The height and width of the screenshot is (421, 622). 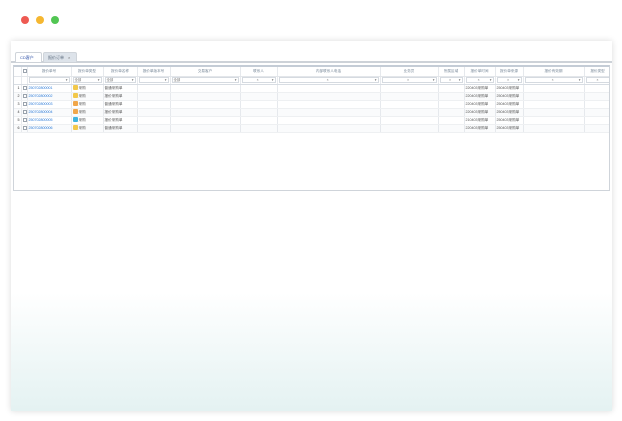 I want to click on row-number: 6, so click(x=18, y=128).